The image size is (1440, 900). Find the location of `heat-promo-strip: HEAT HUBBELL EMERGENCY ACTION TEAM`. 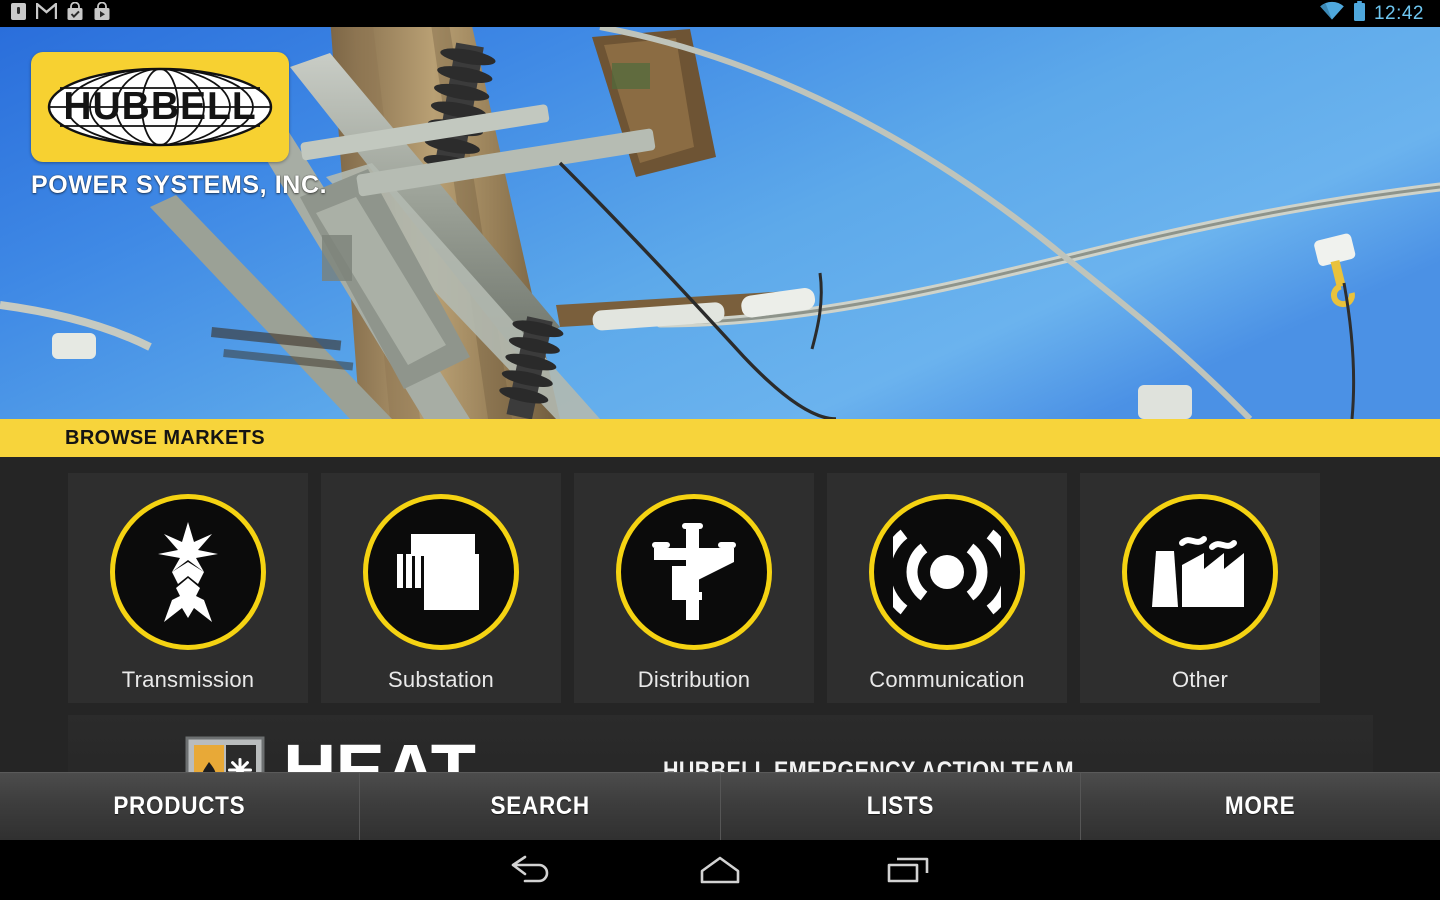

heat-promo-strip: HEAT HUBBELL EMERGENCY ACTION TEAM is located at coordinates (720, 743).